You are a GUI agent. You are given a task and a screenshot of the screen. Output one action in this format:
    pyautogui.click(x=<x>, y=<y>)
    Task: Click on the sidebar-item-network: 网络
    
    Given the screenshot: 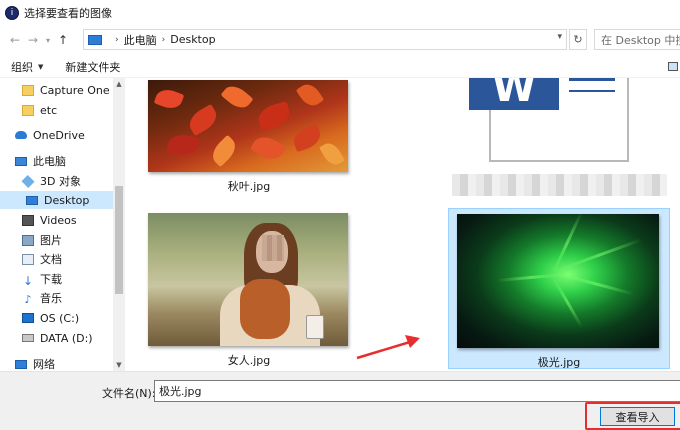 What is the action you would take?
    pyautogui.click(x=35, y=363)
    